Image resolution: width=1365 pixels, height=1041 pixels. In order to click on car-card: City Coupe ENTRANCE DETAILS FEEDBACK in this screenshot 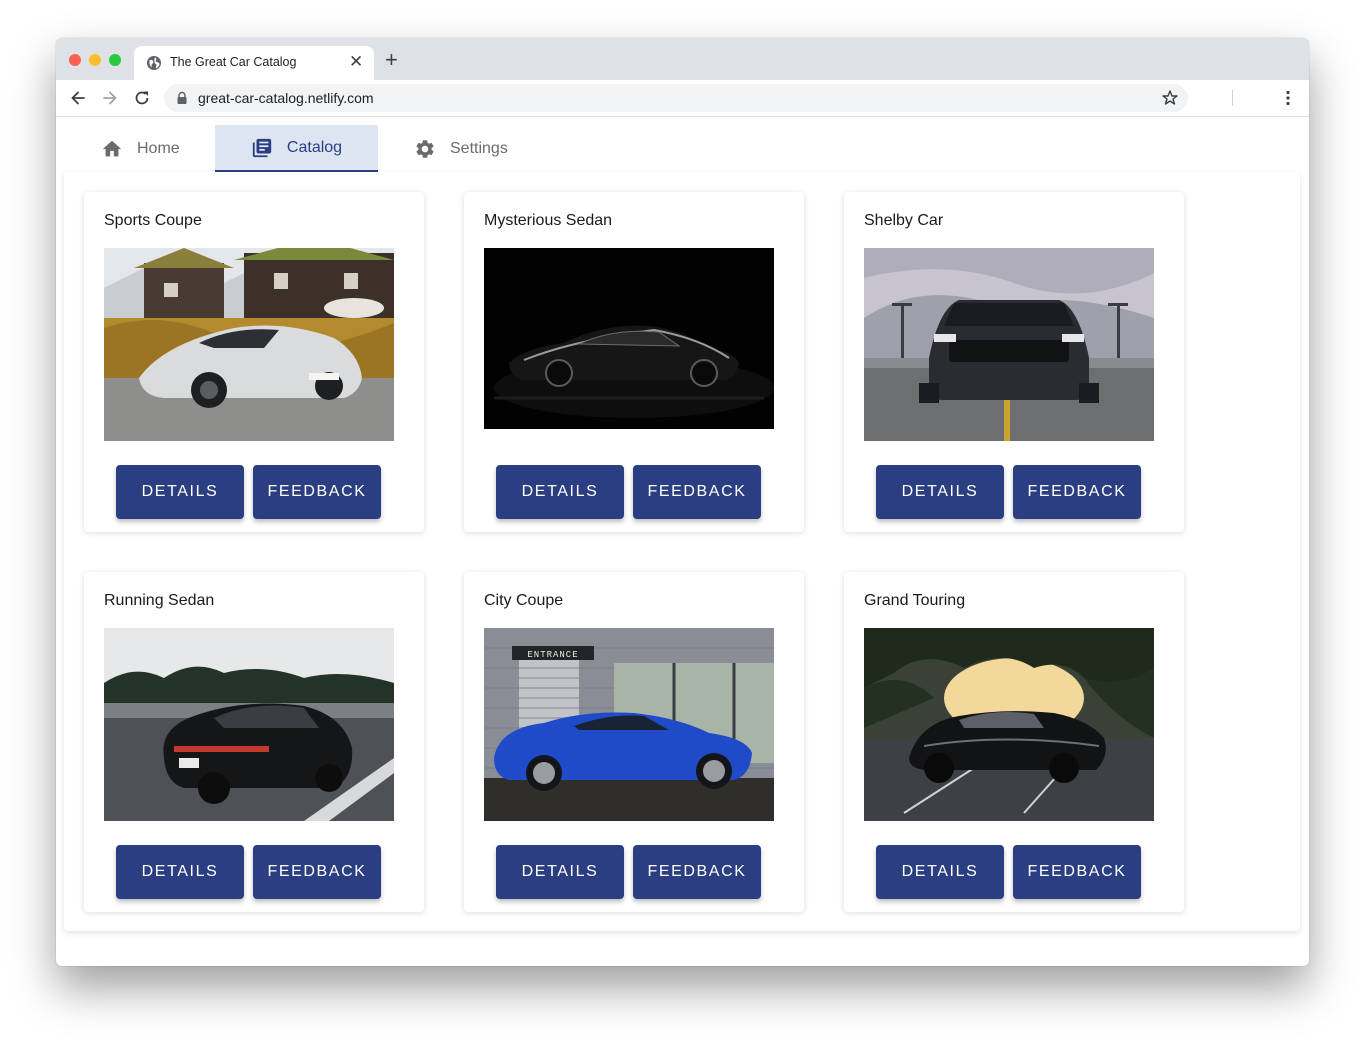, I will do `click(634, 742)`.